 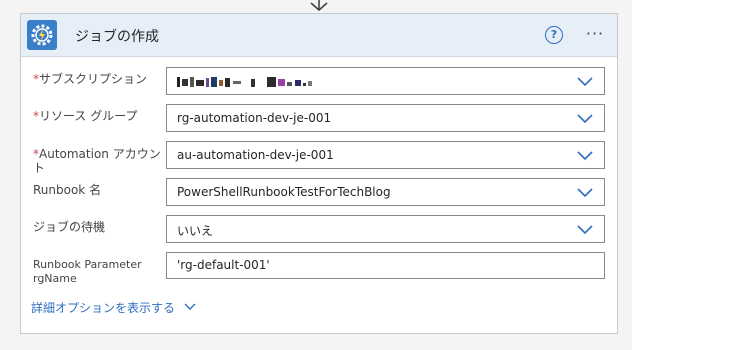 What do you see at coordinates (244, 82) in the screenshot?
I see `redacted-subscription-name` at bounding box center [244, 82].